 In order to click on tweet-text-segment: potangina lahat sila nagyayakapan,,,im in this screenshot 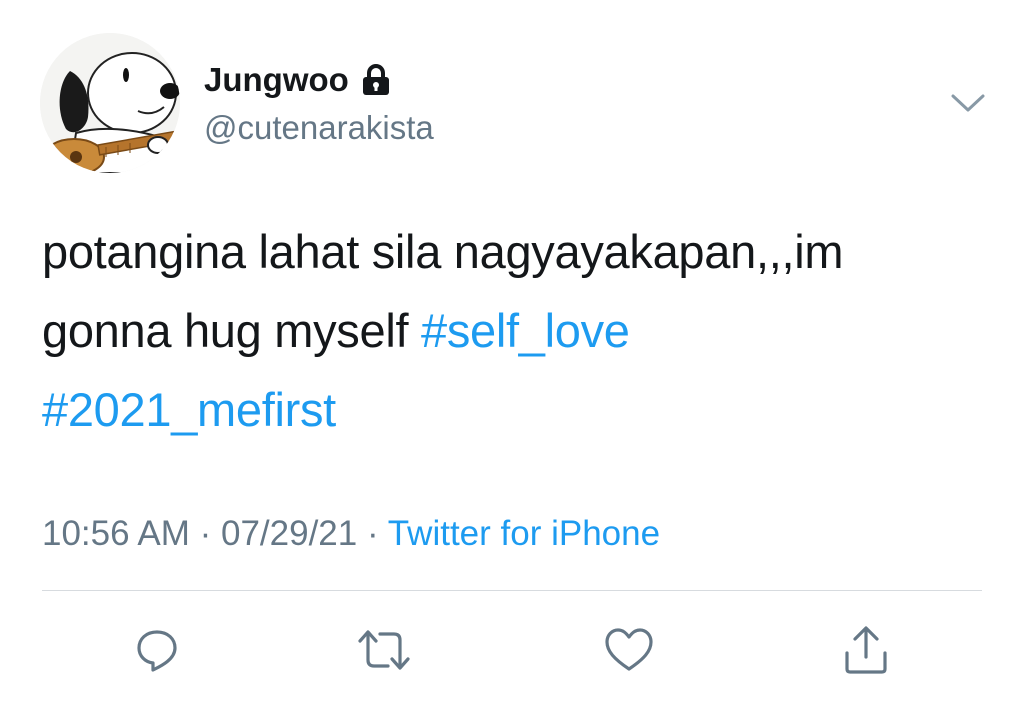, I will do `click(443, 251)`.